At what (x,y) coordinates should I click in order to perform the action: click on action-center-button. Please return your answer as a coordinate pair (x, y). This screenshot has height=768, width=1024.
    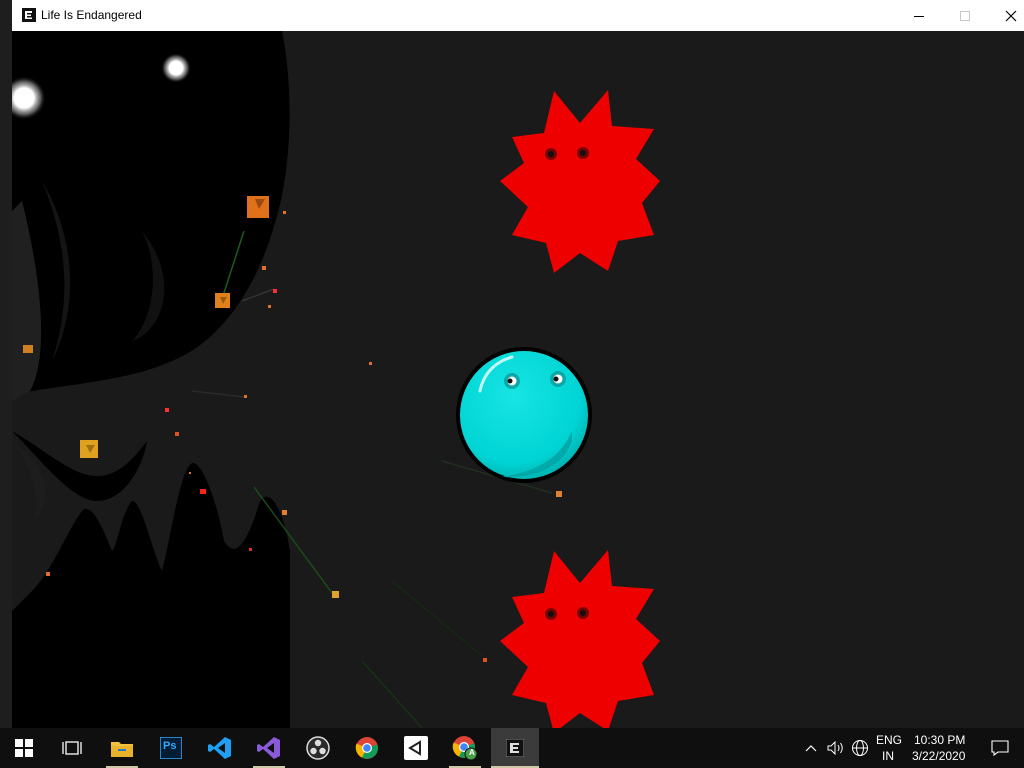
    Looking at the image, I should click on (1000, 748).